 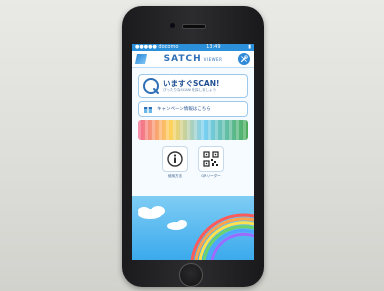 I want to click on campaign-label: キャンペーン情報はこちら, so click(x=184, y=109).